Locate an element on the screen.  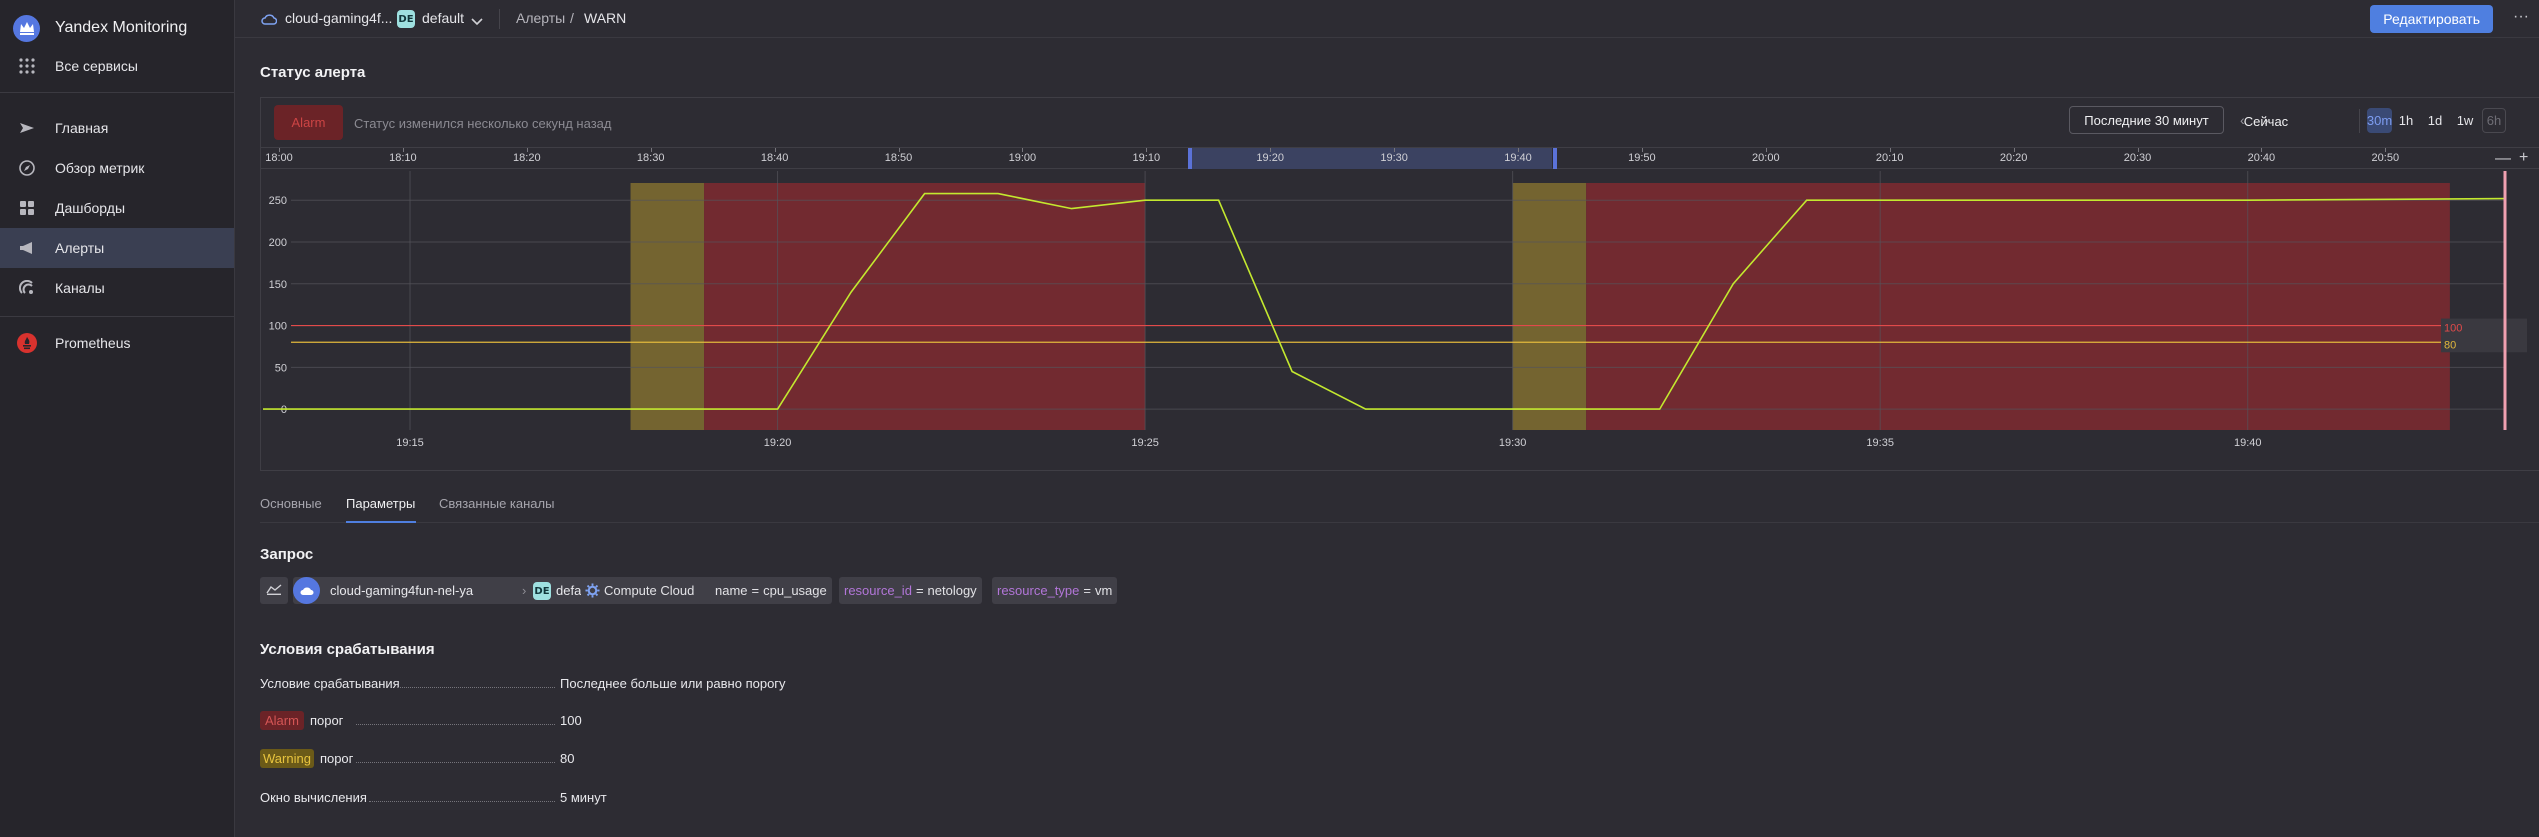
range-1w: 1w is located at coordinates (2465, 120).